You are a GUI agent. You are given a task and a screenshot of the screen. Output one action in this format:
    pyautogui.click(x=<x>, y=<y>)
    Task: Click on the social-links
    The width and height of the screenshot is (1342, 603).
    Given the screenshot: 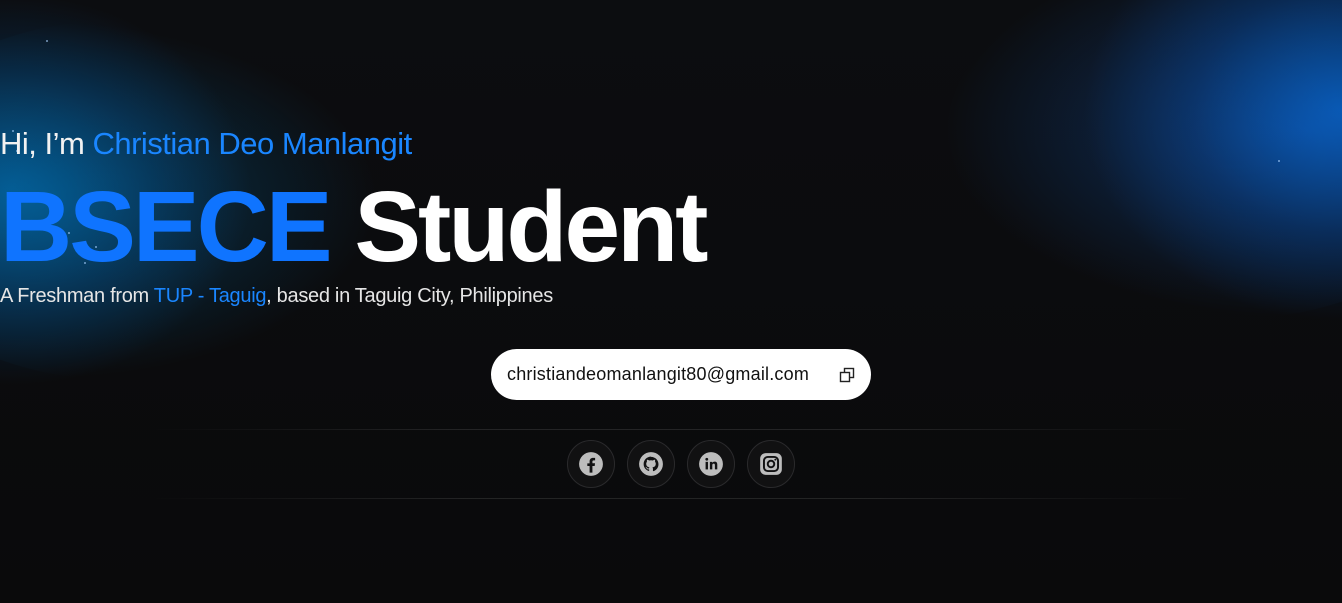 What is the action you would take?
    pyautogui.click(x=681, y=464)
    